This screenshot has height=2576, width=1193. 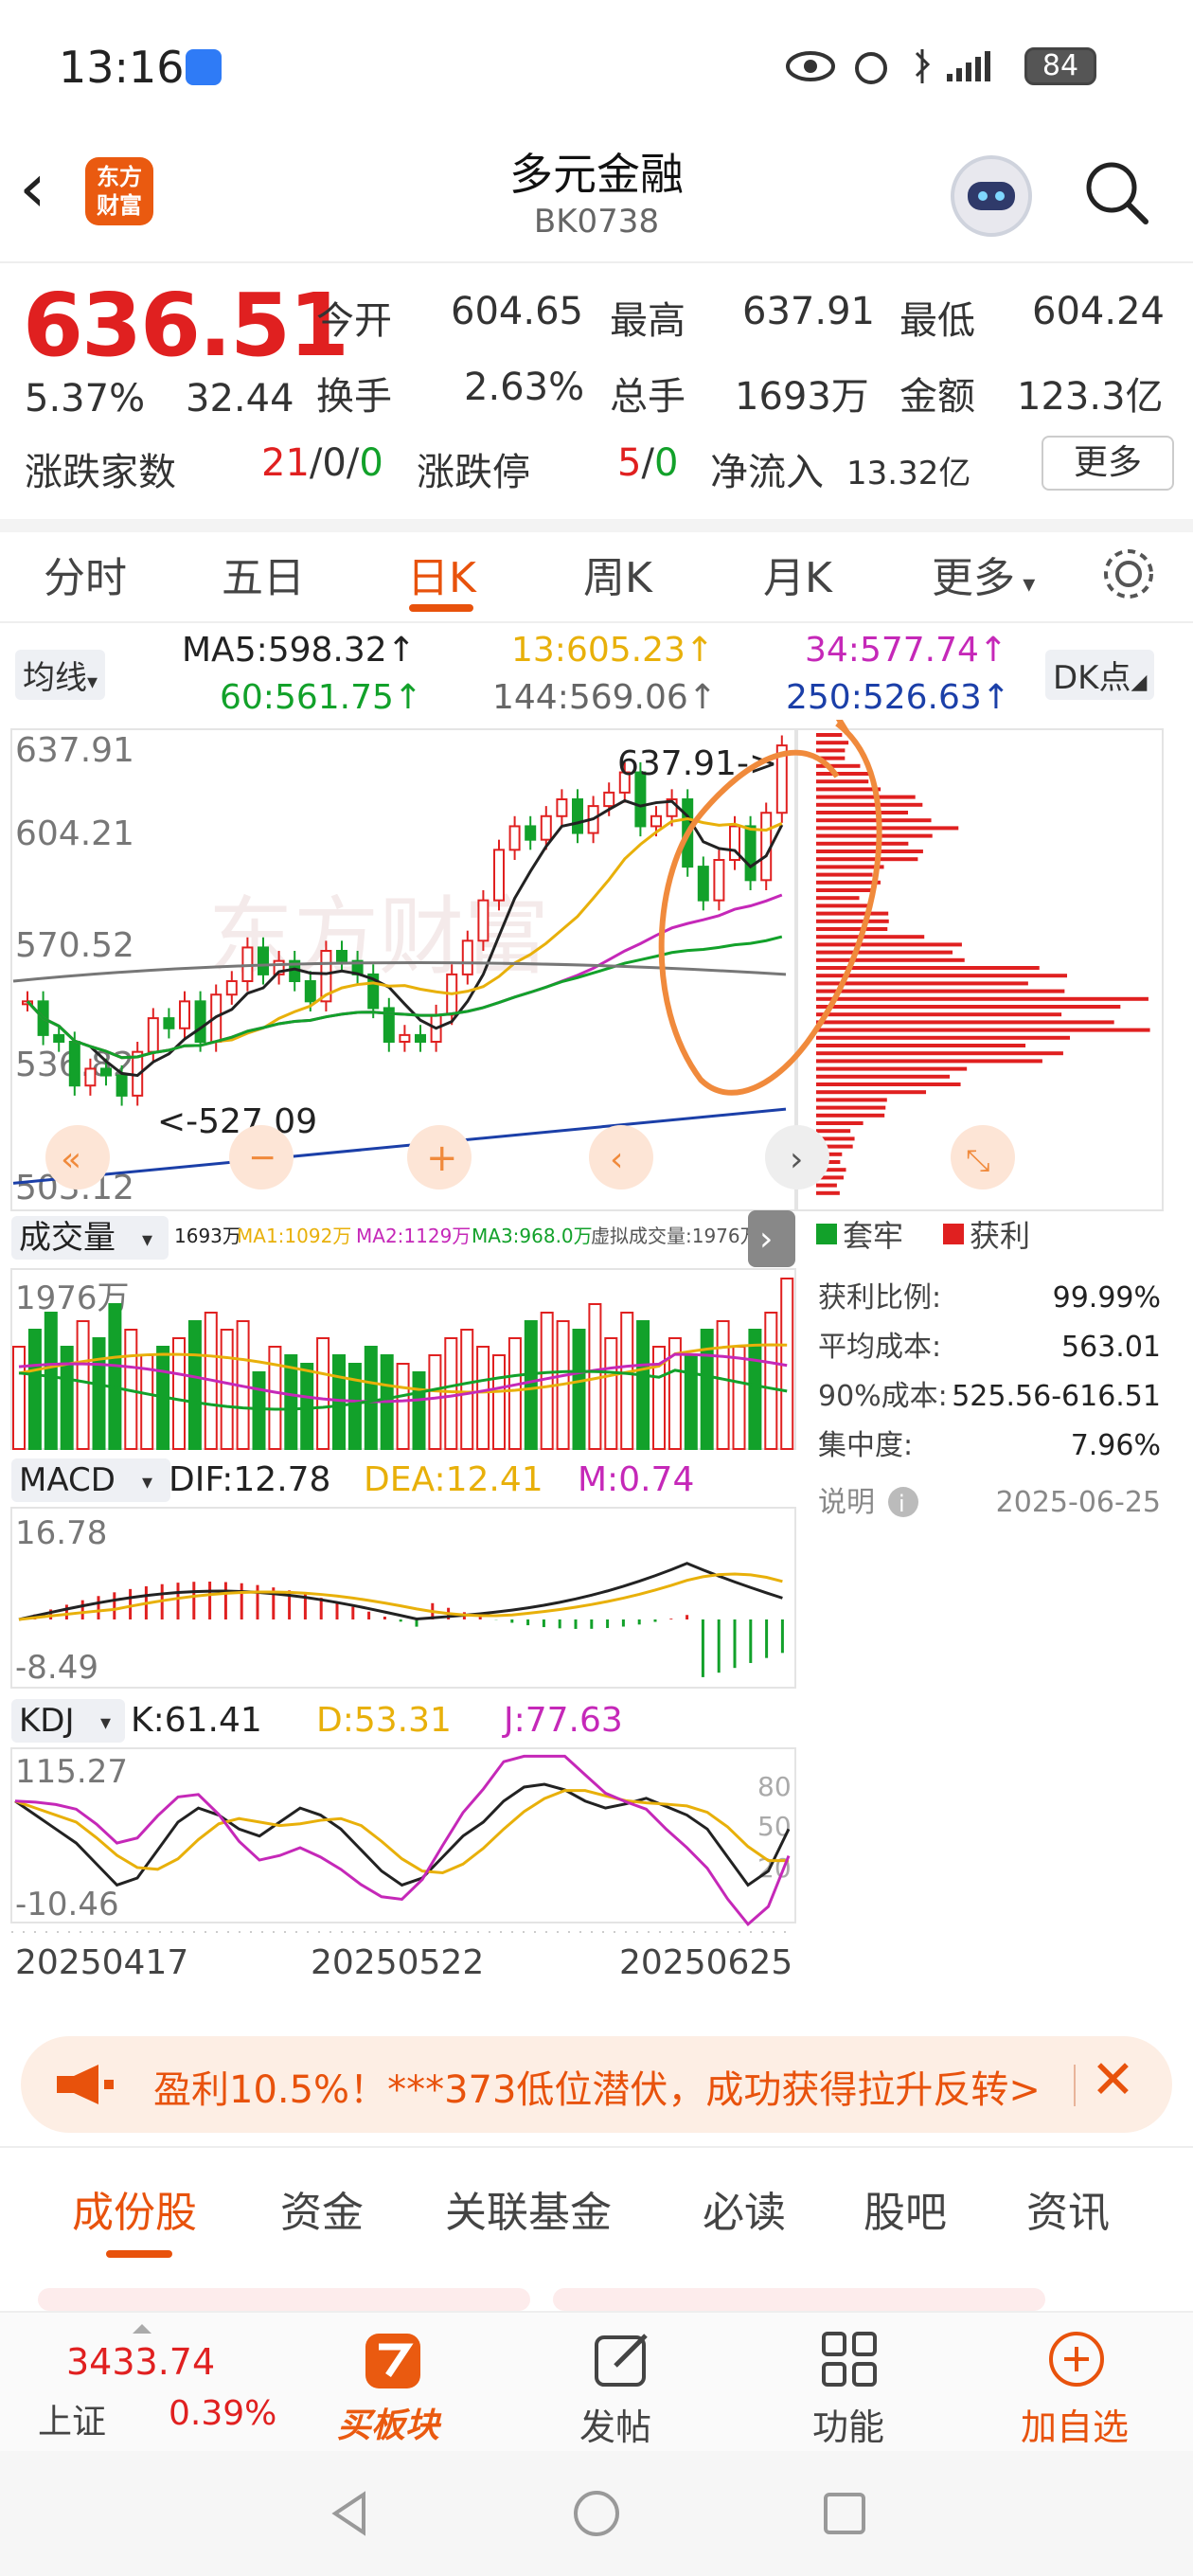 I want to click on function-grid-icon, so click(x=849, y=2359).